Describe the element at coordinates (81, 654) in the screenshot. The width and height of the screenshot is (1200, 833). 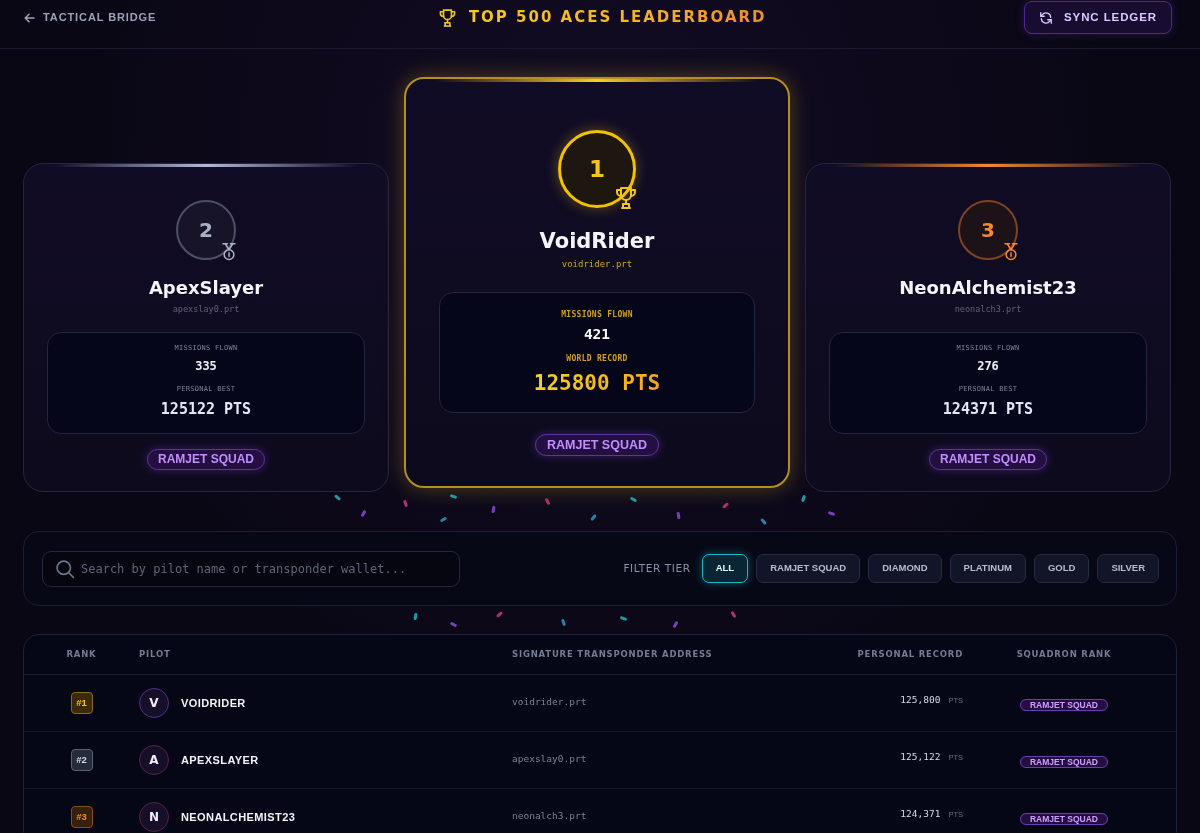
I see `column-header: RANK` at that location.